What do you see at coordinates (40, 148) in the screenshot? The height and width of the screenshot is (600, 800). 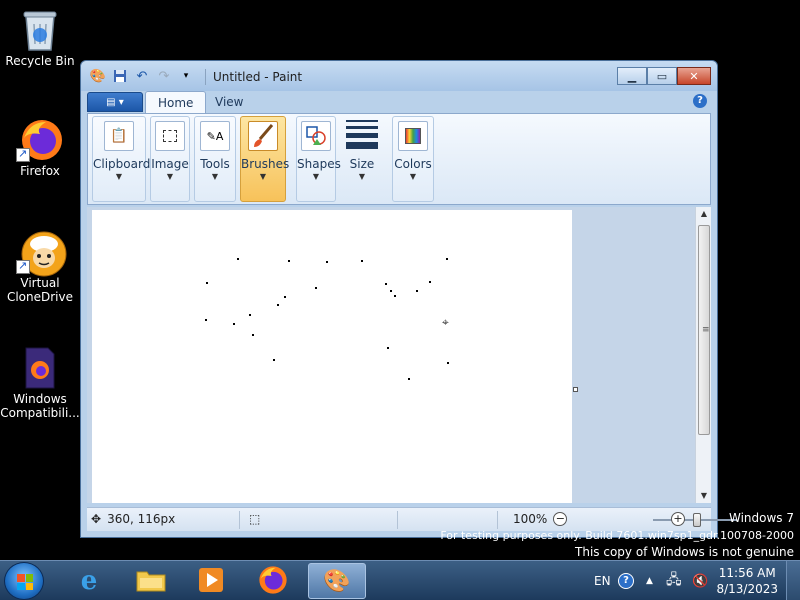 I see `desktop-icon-firefox: Firefox` at bounding box center [40, 148].